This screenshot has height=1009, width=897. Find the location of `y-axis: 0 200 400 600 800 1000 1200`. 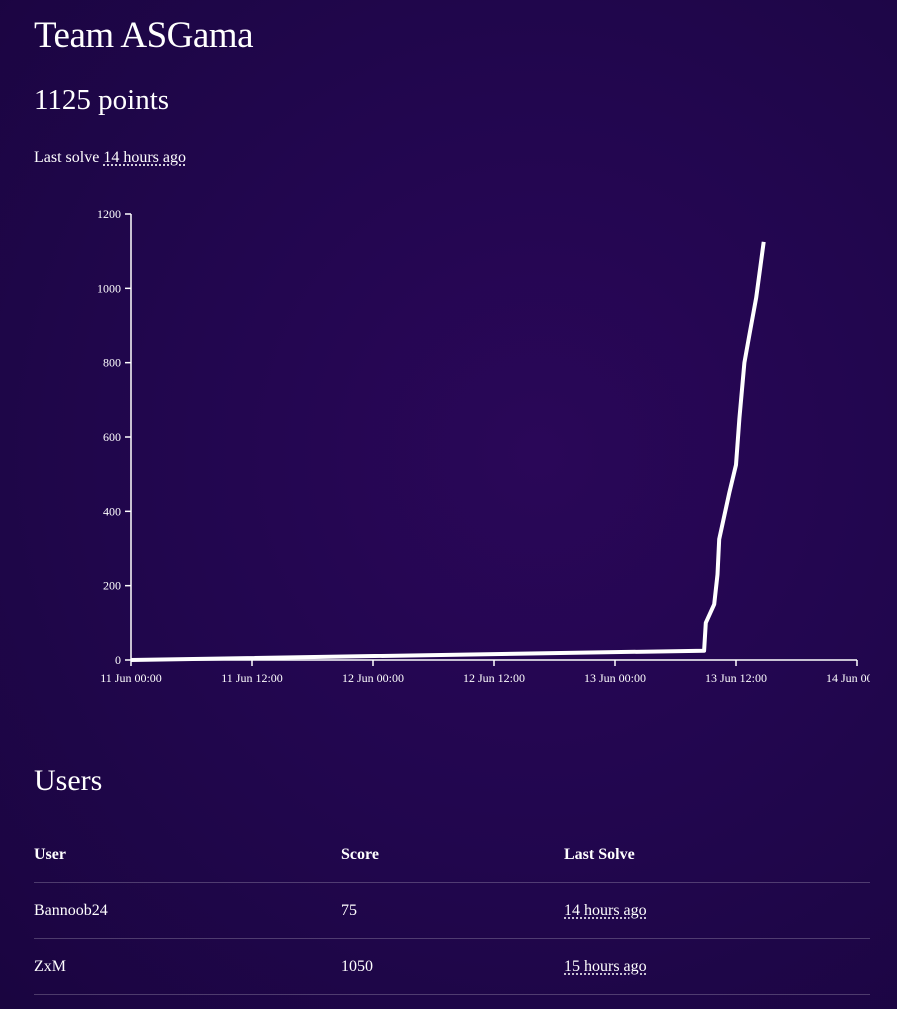

y-axis: 0 200 400 600 800 1000 1200 is located at coordinates (114, 437).